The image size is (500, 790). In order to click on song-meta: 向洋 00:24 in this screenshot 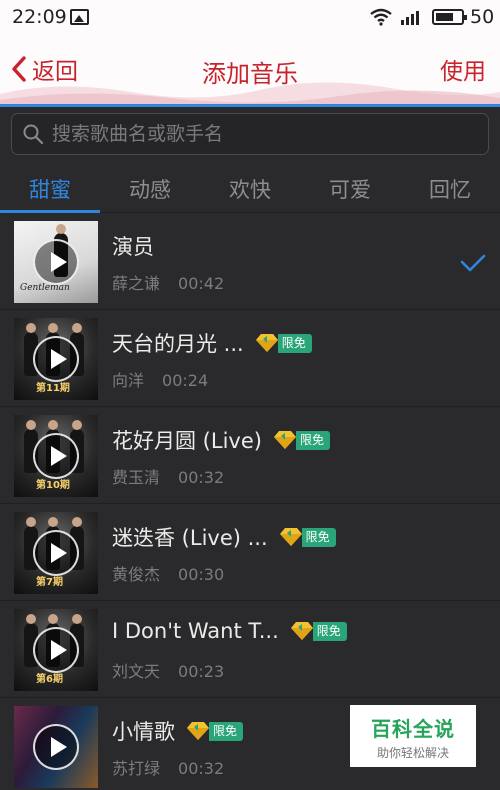, I will do `click(160, 379)`.